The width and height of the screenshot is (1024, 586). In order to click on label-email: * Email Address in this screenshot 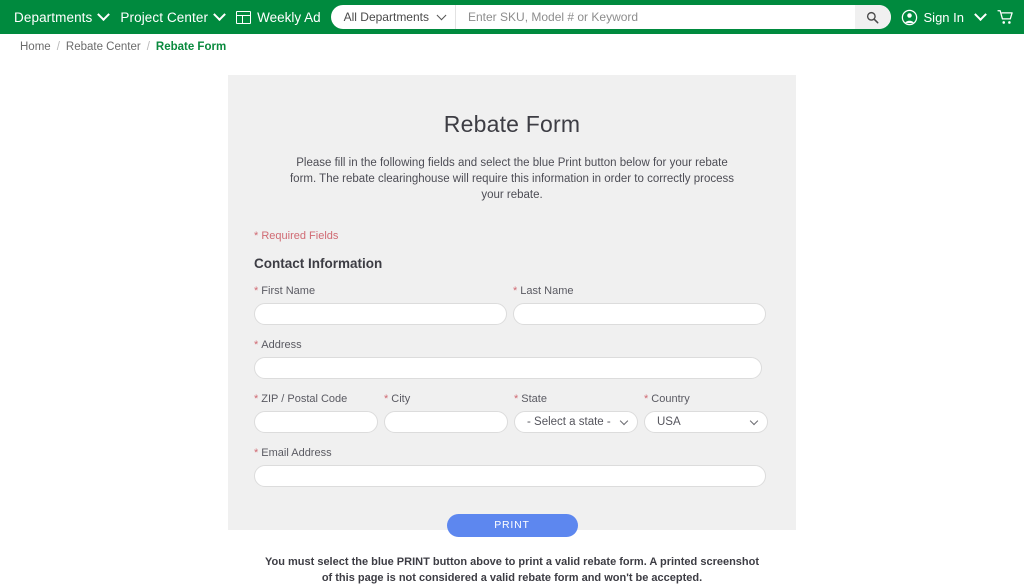, I will do `click(510, 453)`.